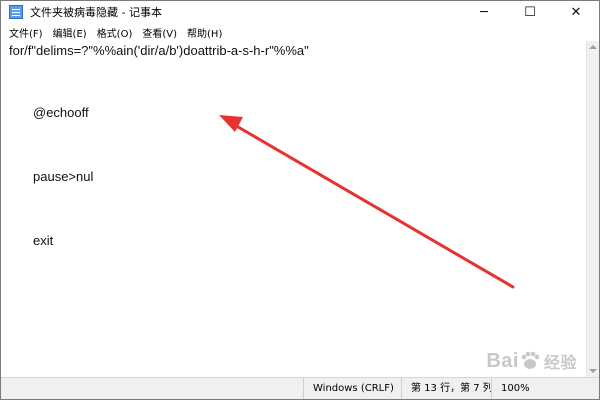 The image size is (600, 401). Describe the element at coordinates (115, 32) in the screenshot. I see `menu-format: 格式(O)` at that location.